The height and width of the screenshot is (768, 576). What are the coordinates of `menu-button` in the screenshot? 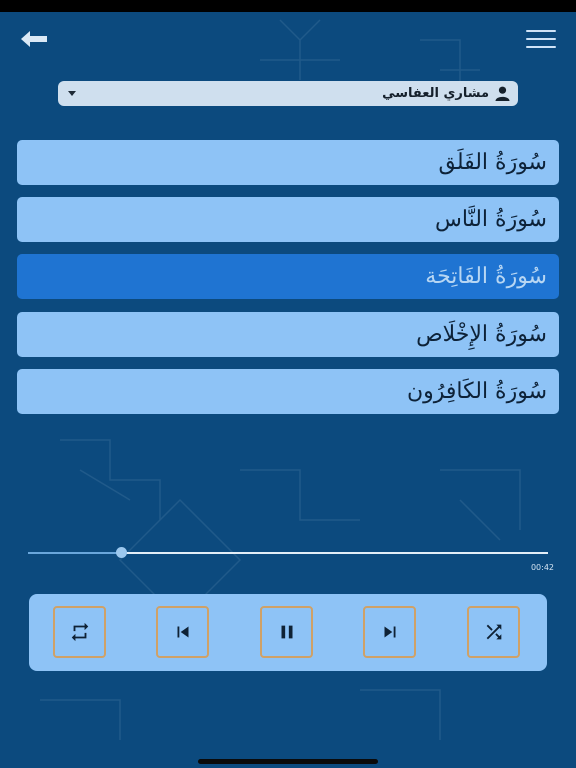 It's located at (541, 39).